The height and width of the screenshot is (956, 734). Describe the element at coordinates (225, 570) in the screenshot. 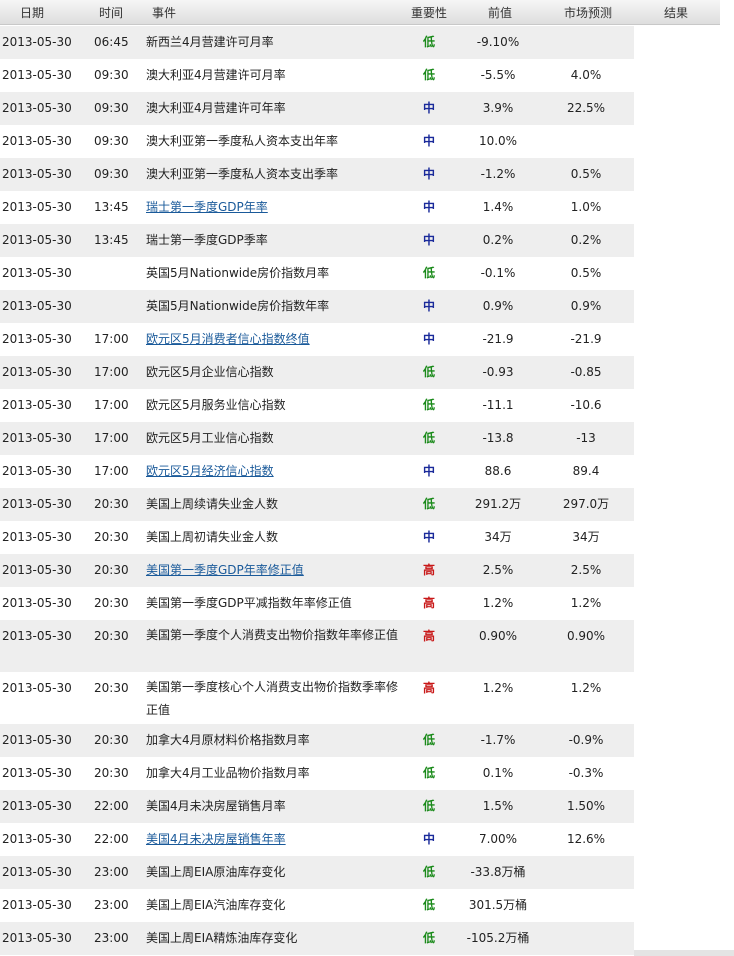

I see `event-link: 美国第一季度GDP年率修正值` at that location.